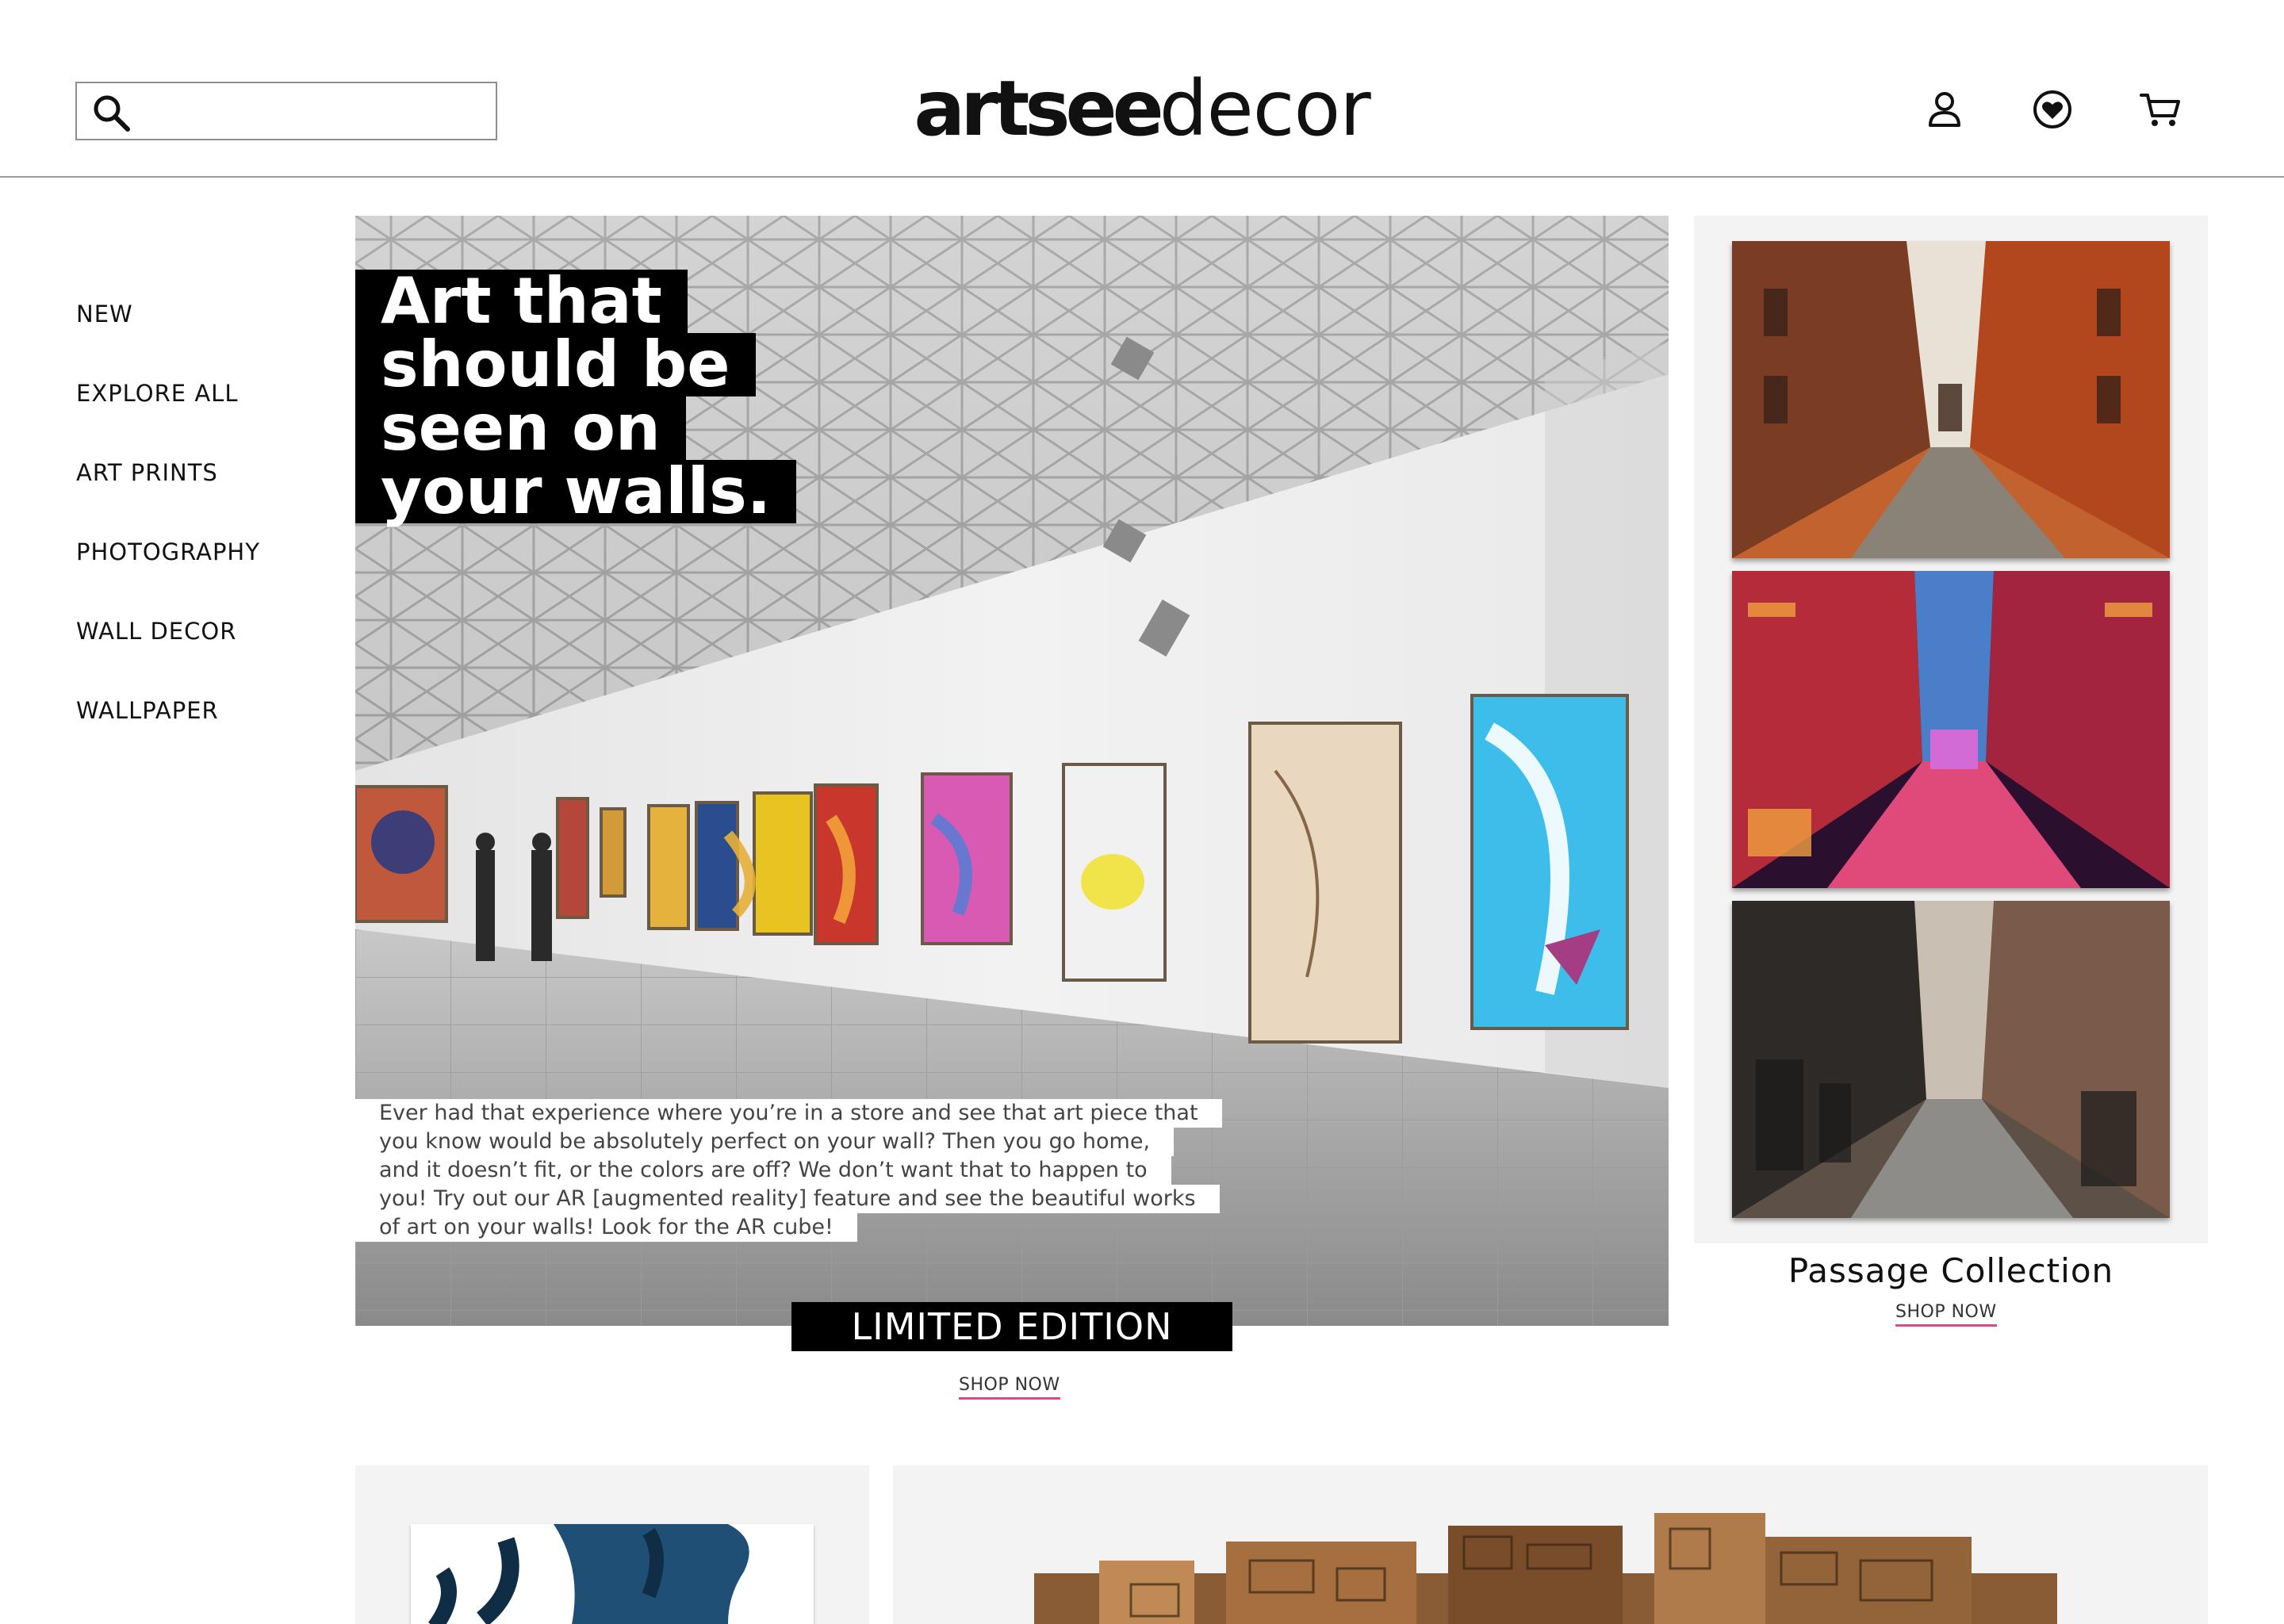  I want to click on nav-item-photography: PHOTOGRAPHY, so click(203, 579).